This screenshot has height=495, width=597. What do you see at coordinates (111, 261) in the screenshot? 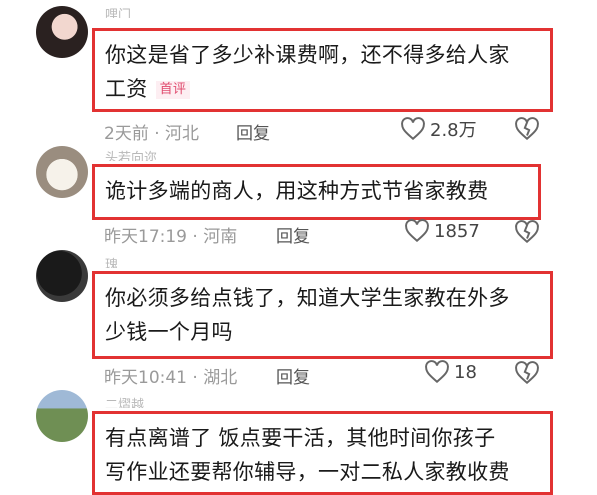
I see `username: 瑰` at bounding box center [111, 261].